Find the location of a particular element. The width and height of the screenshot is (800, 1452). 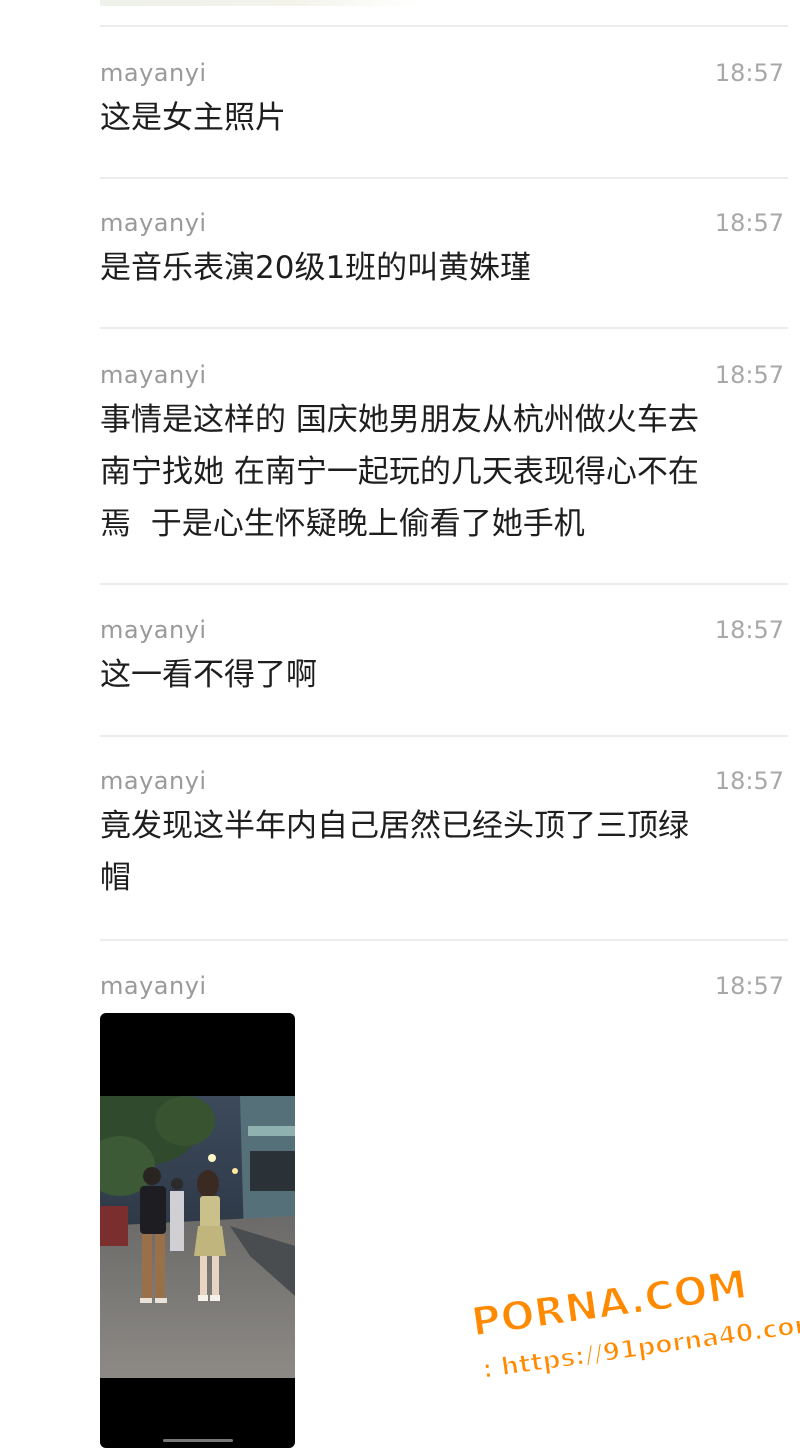

message-text-line: 南宁找她 在南宁一起玩的几天表现得心不在 is located at coordinates (399, 472).